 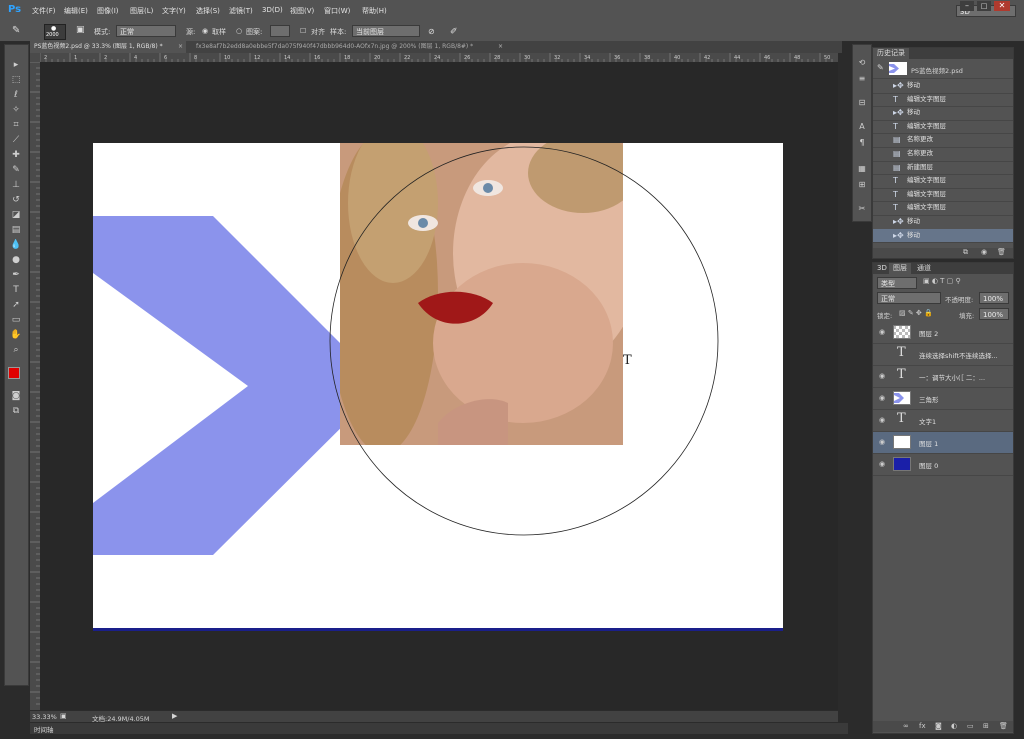 I want to click on pilcrow-icon: ¶, so click(x=862, y=143).